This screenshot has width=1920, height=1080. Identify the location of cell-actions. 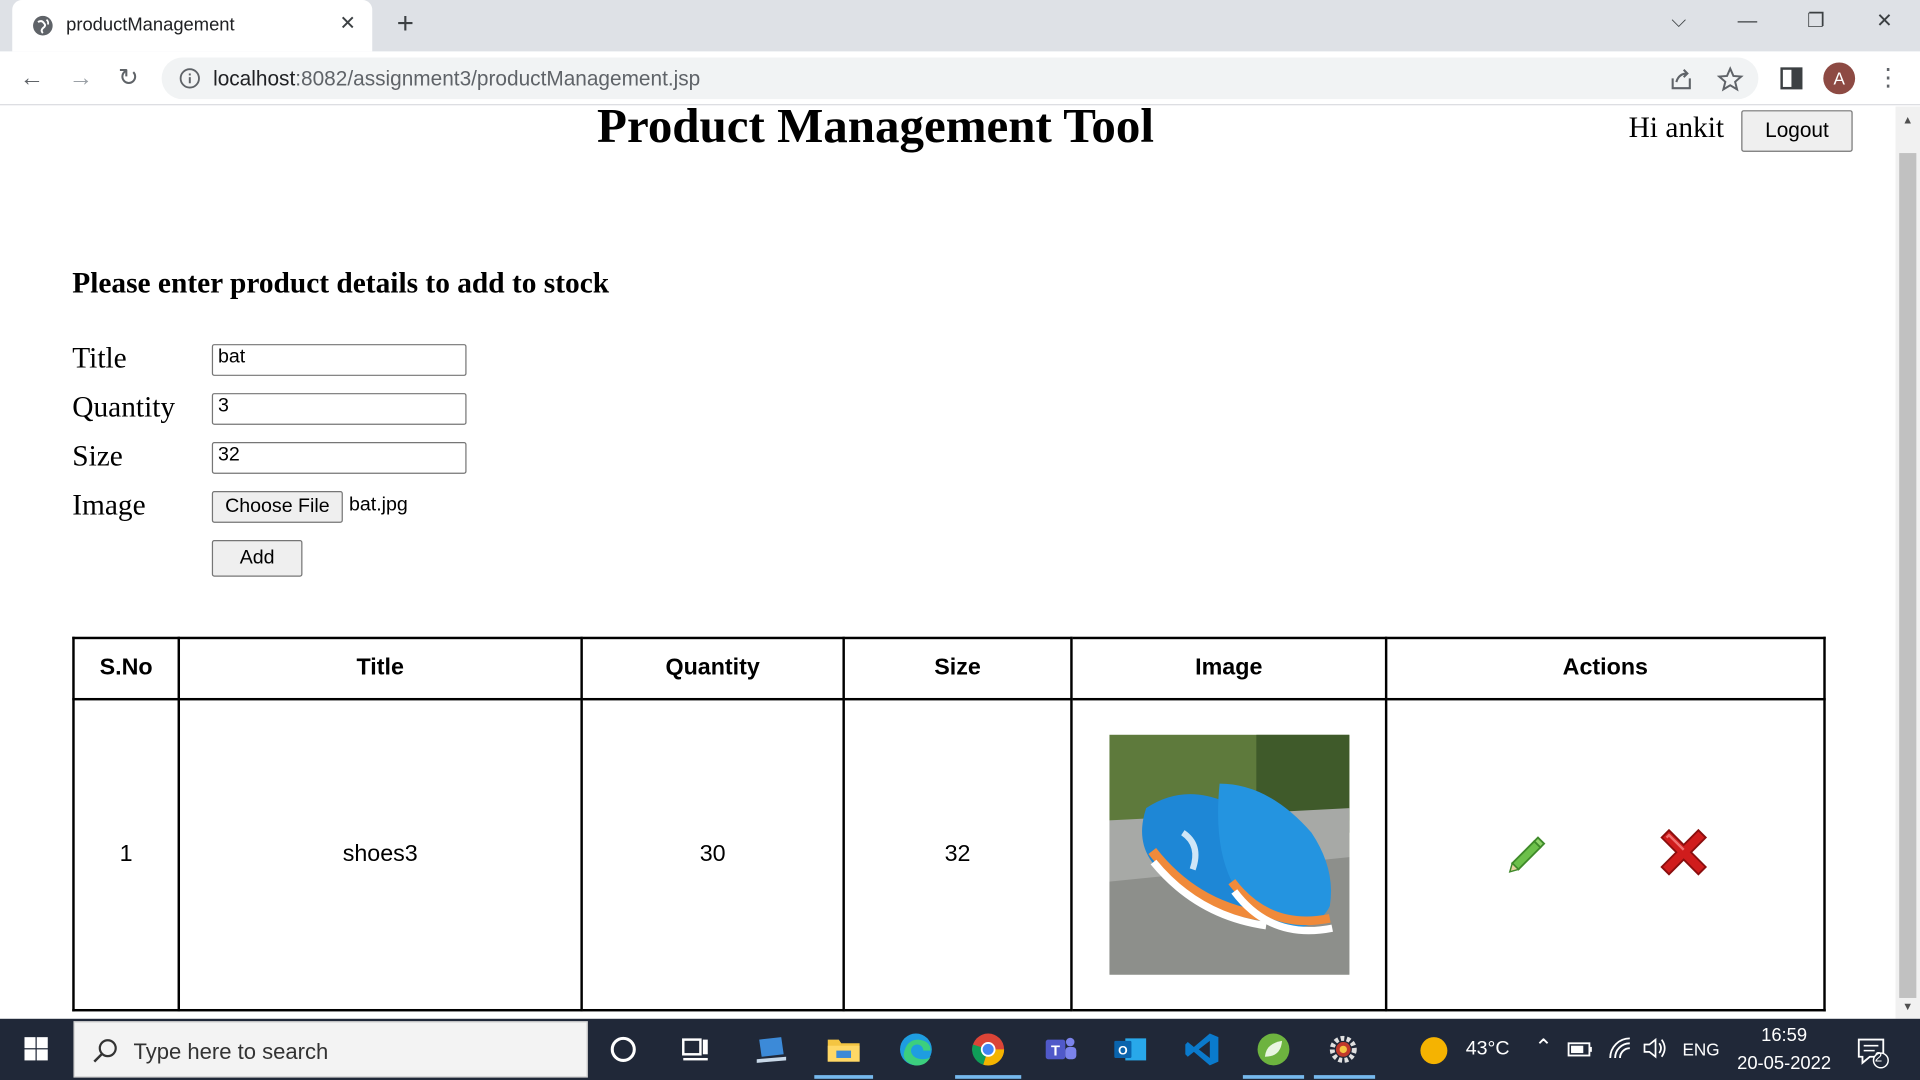
(1605, 854).